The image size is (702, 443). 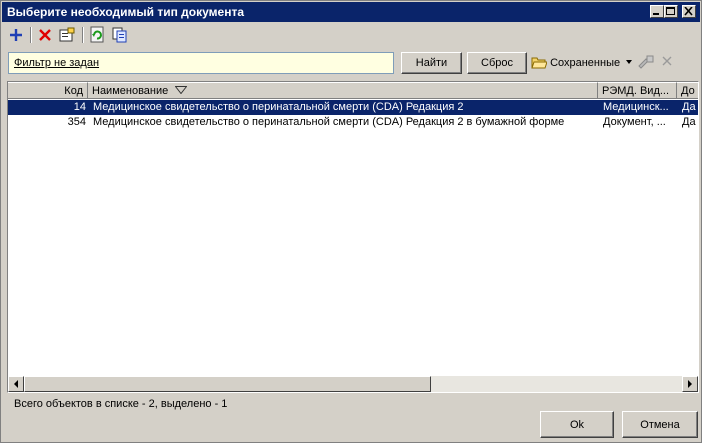 I want to click on maximize-button, so click(x=671, y=11).